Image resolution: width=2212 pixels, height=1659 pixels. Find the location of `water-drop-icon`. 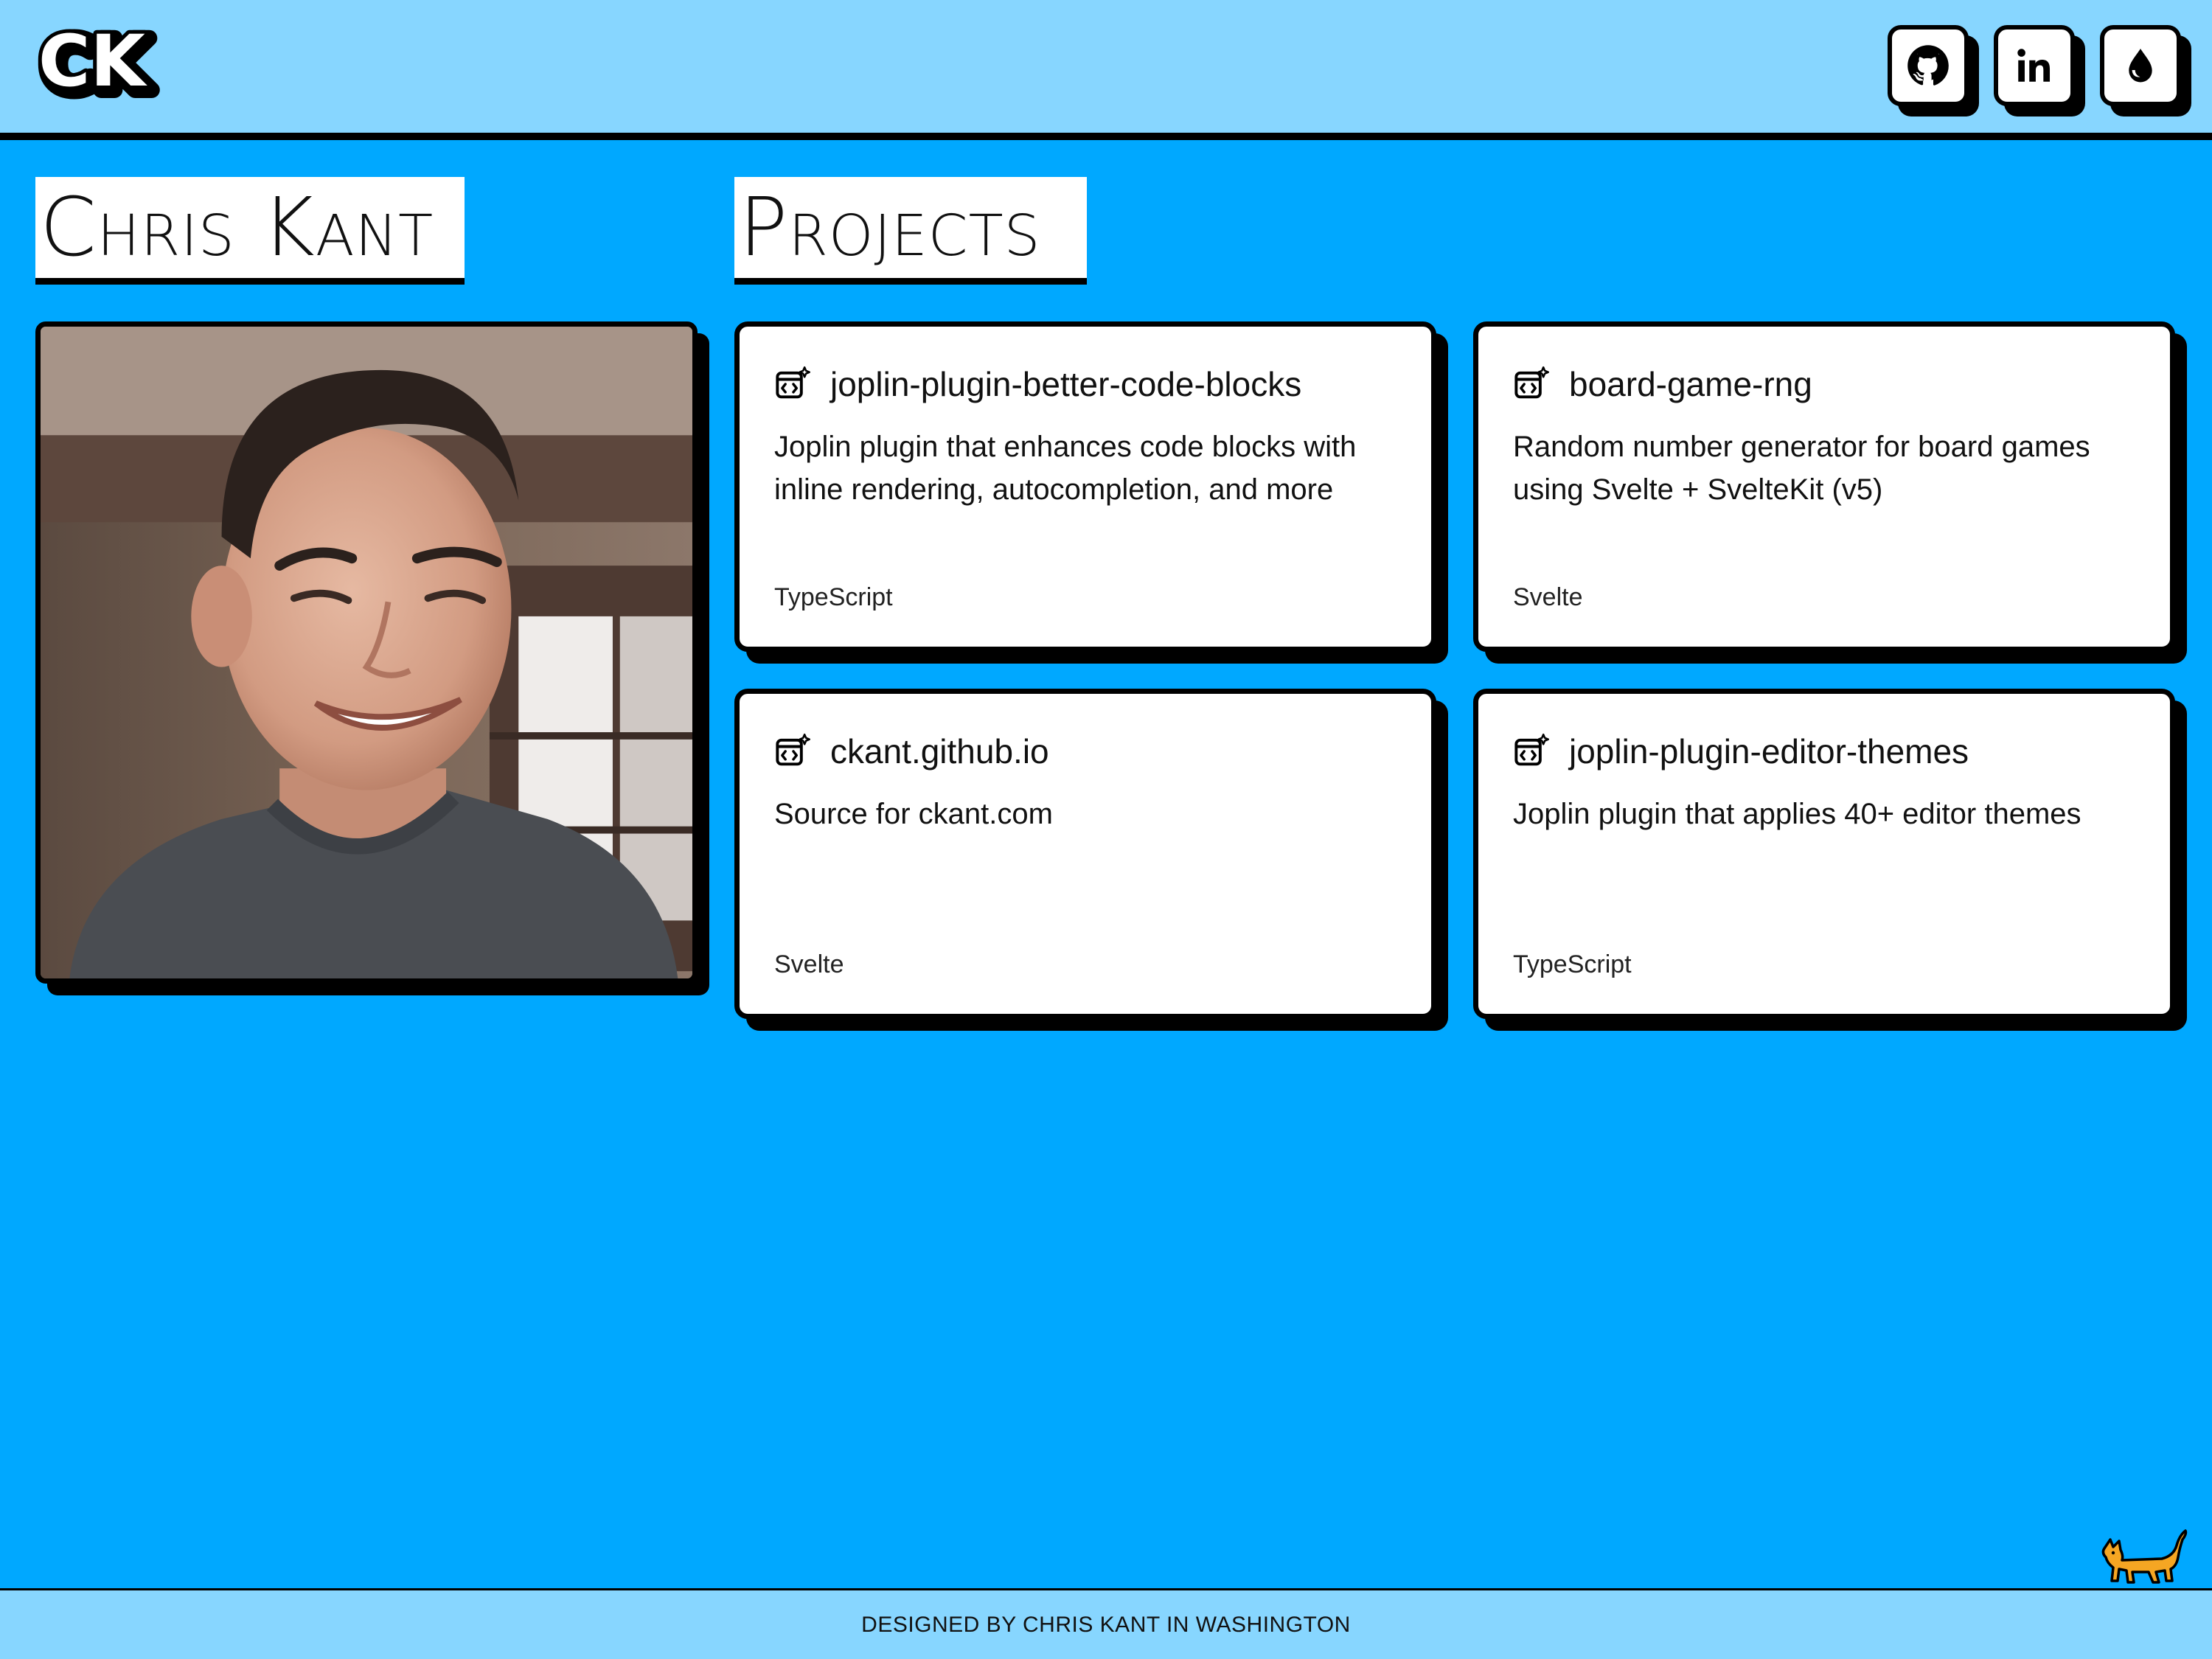

water-drop-icon is located at coordinates (2140, 66).